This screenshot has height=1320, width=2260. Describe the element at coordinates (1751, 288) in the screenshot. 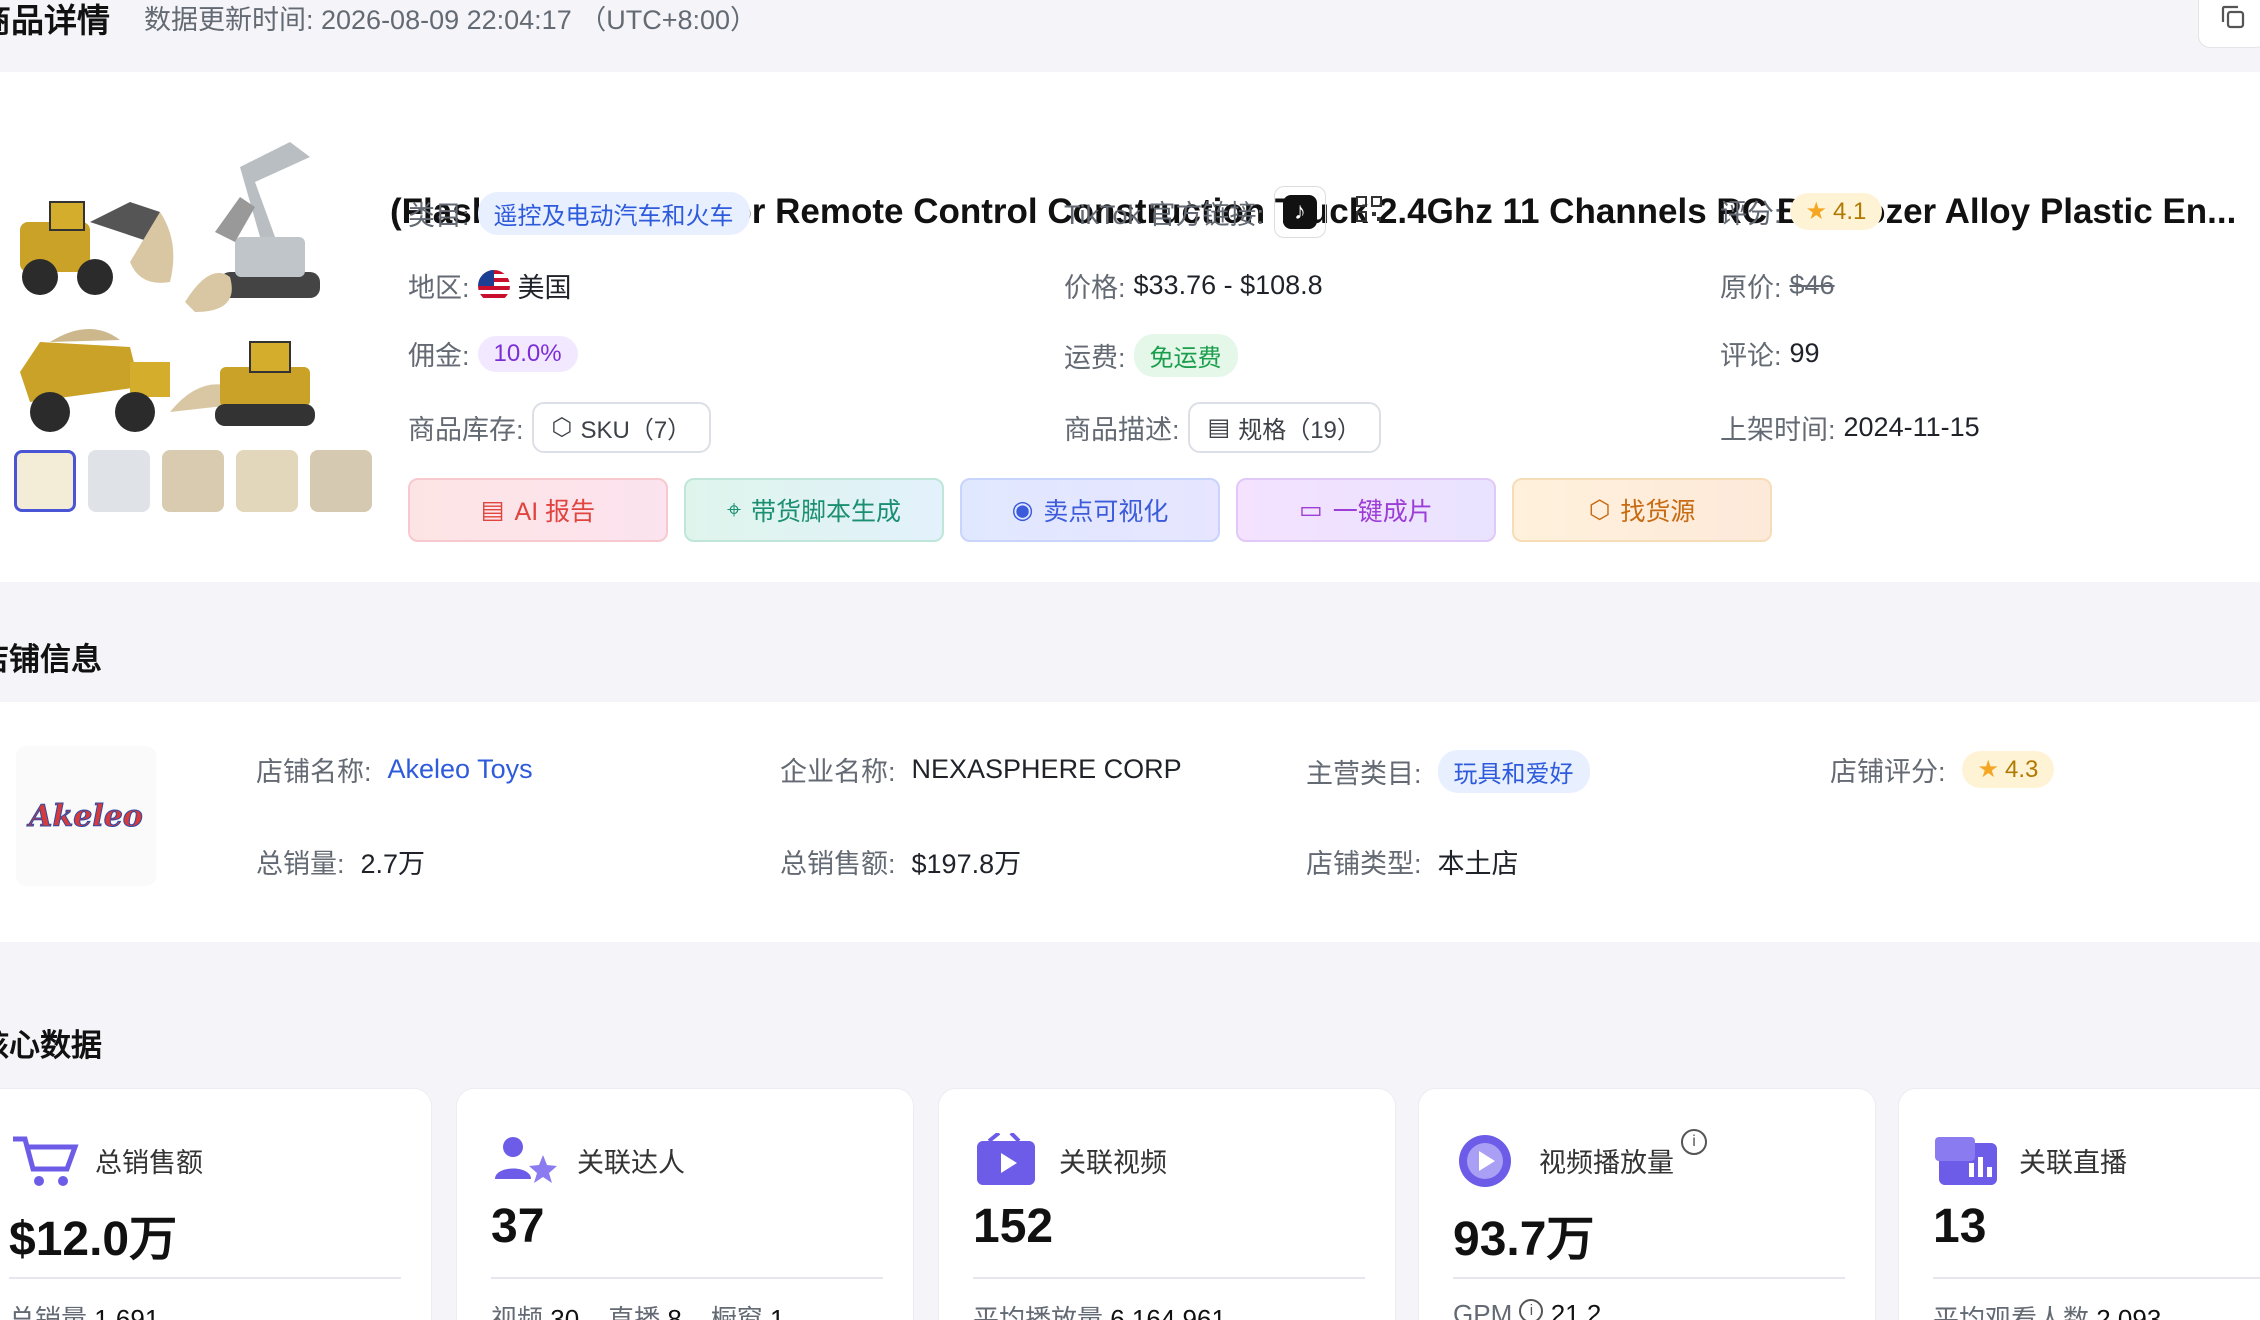

I see `original-price-label: 原价:` at that location.